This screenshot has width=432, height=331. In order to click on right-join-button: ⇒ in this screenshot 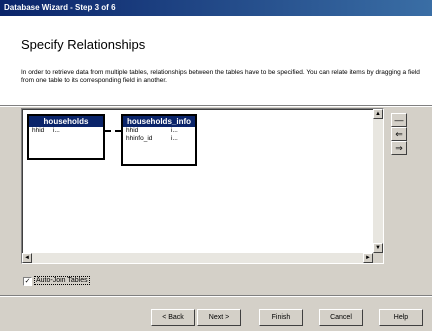, I will do `click(399, 148)`.